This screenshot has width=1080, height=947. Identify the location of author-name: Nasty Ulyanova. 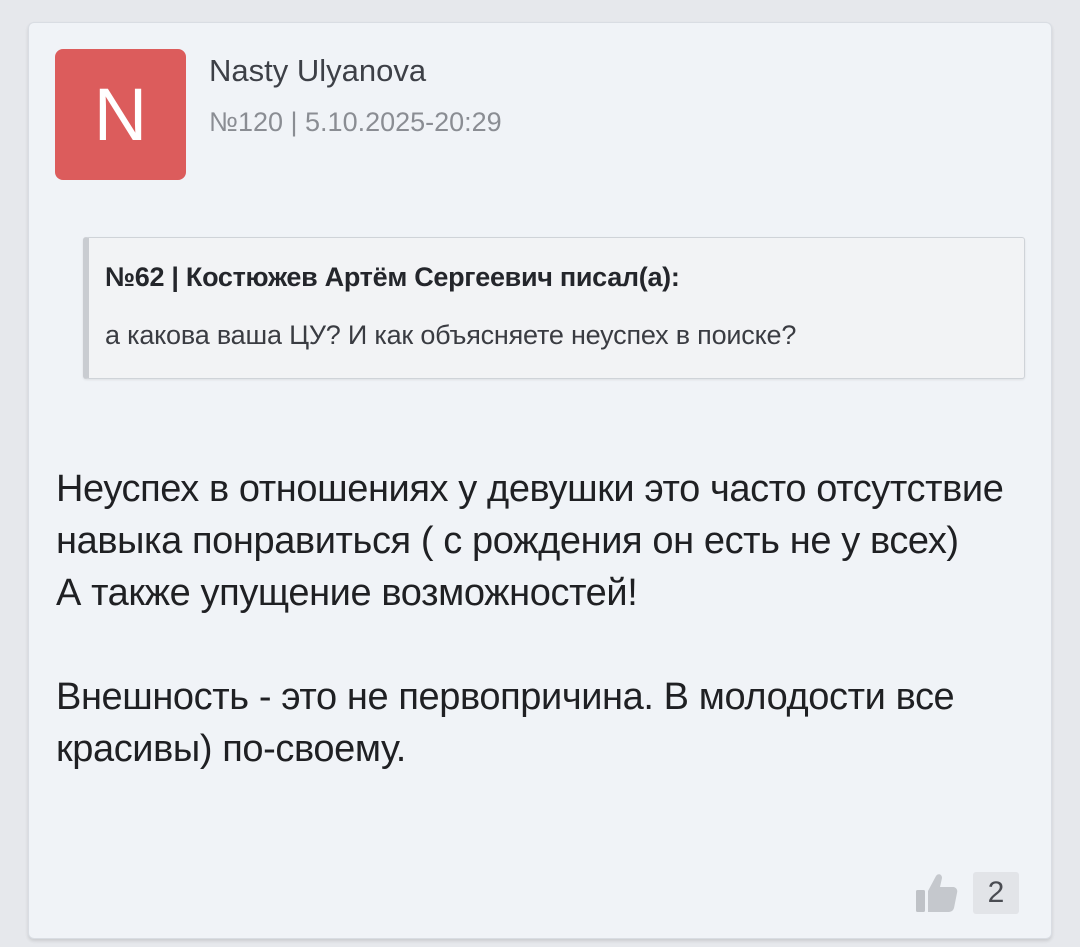
(317, 71).